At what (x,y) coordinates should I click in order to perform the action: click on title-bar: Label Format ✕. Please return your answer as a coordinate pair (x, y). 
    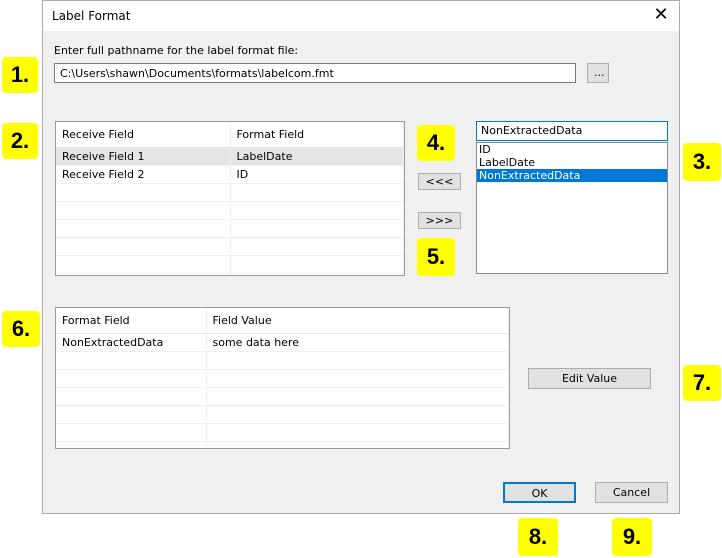
    Looking at the image, I should click on (361, 16).